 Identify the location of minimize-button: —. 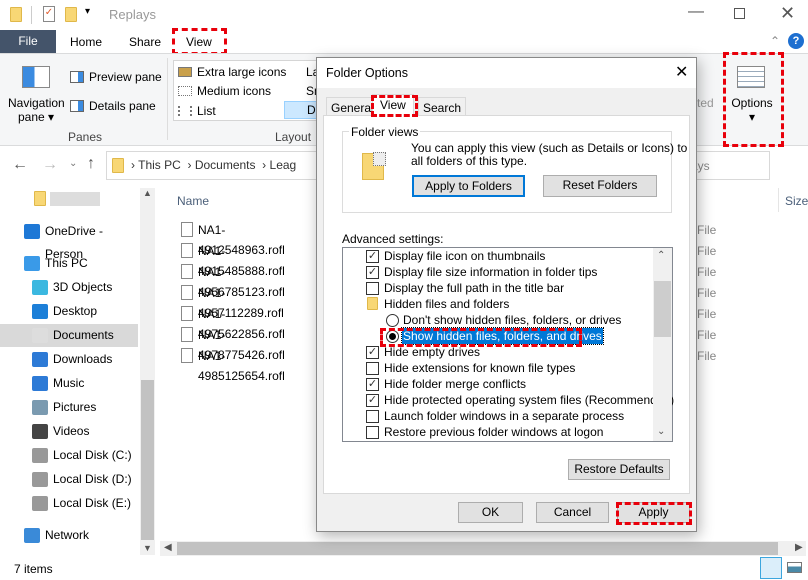
(696, 12).